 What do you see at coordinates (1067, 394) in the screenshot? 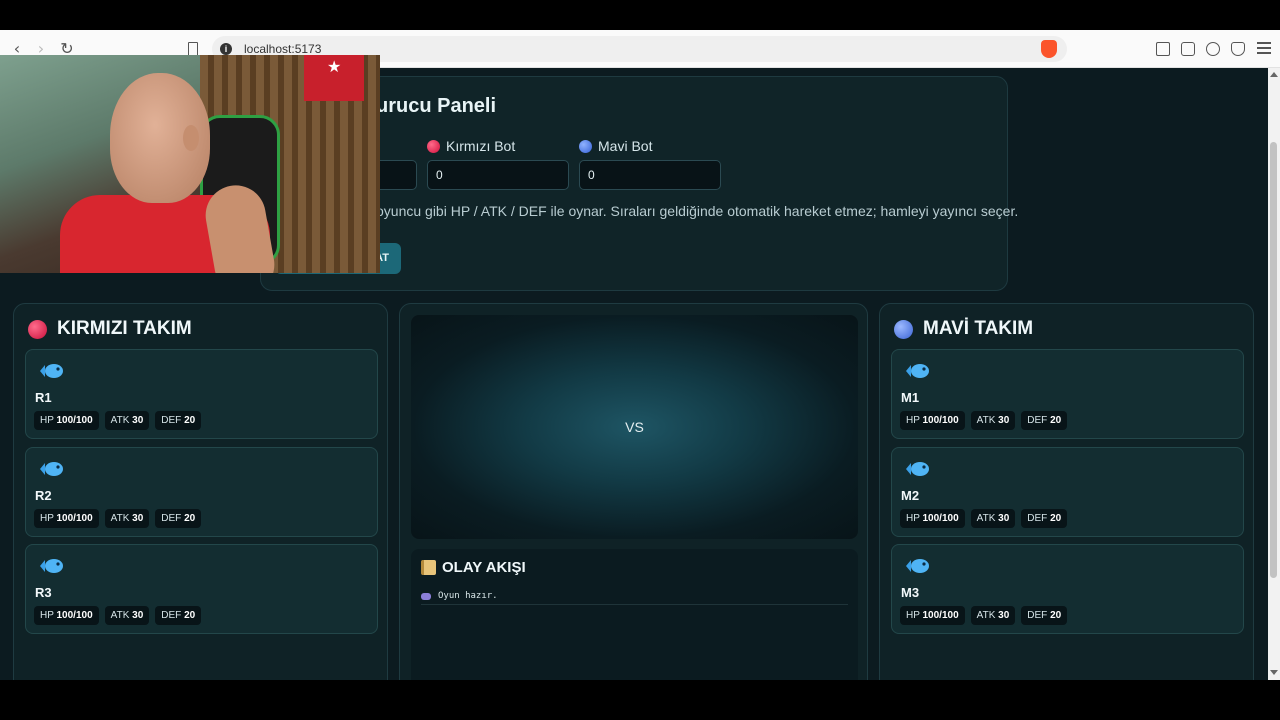
I see `player-card-m1: M1 HP 100/100 ATK 30 DEF 20` at bounding box center [1067, 394].